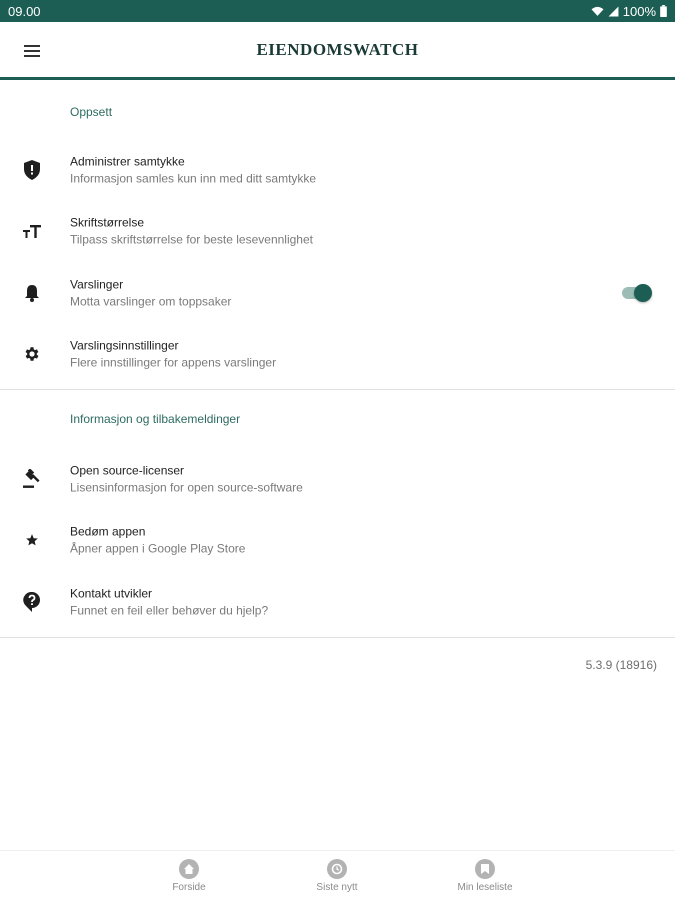 Image resolution: width=675 pixels, height=900 pixels. What do you see at coordinates (643, 292) in the screenshot?
I see `toggle-thumb` at bounding box center [643, 292].